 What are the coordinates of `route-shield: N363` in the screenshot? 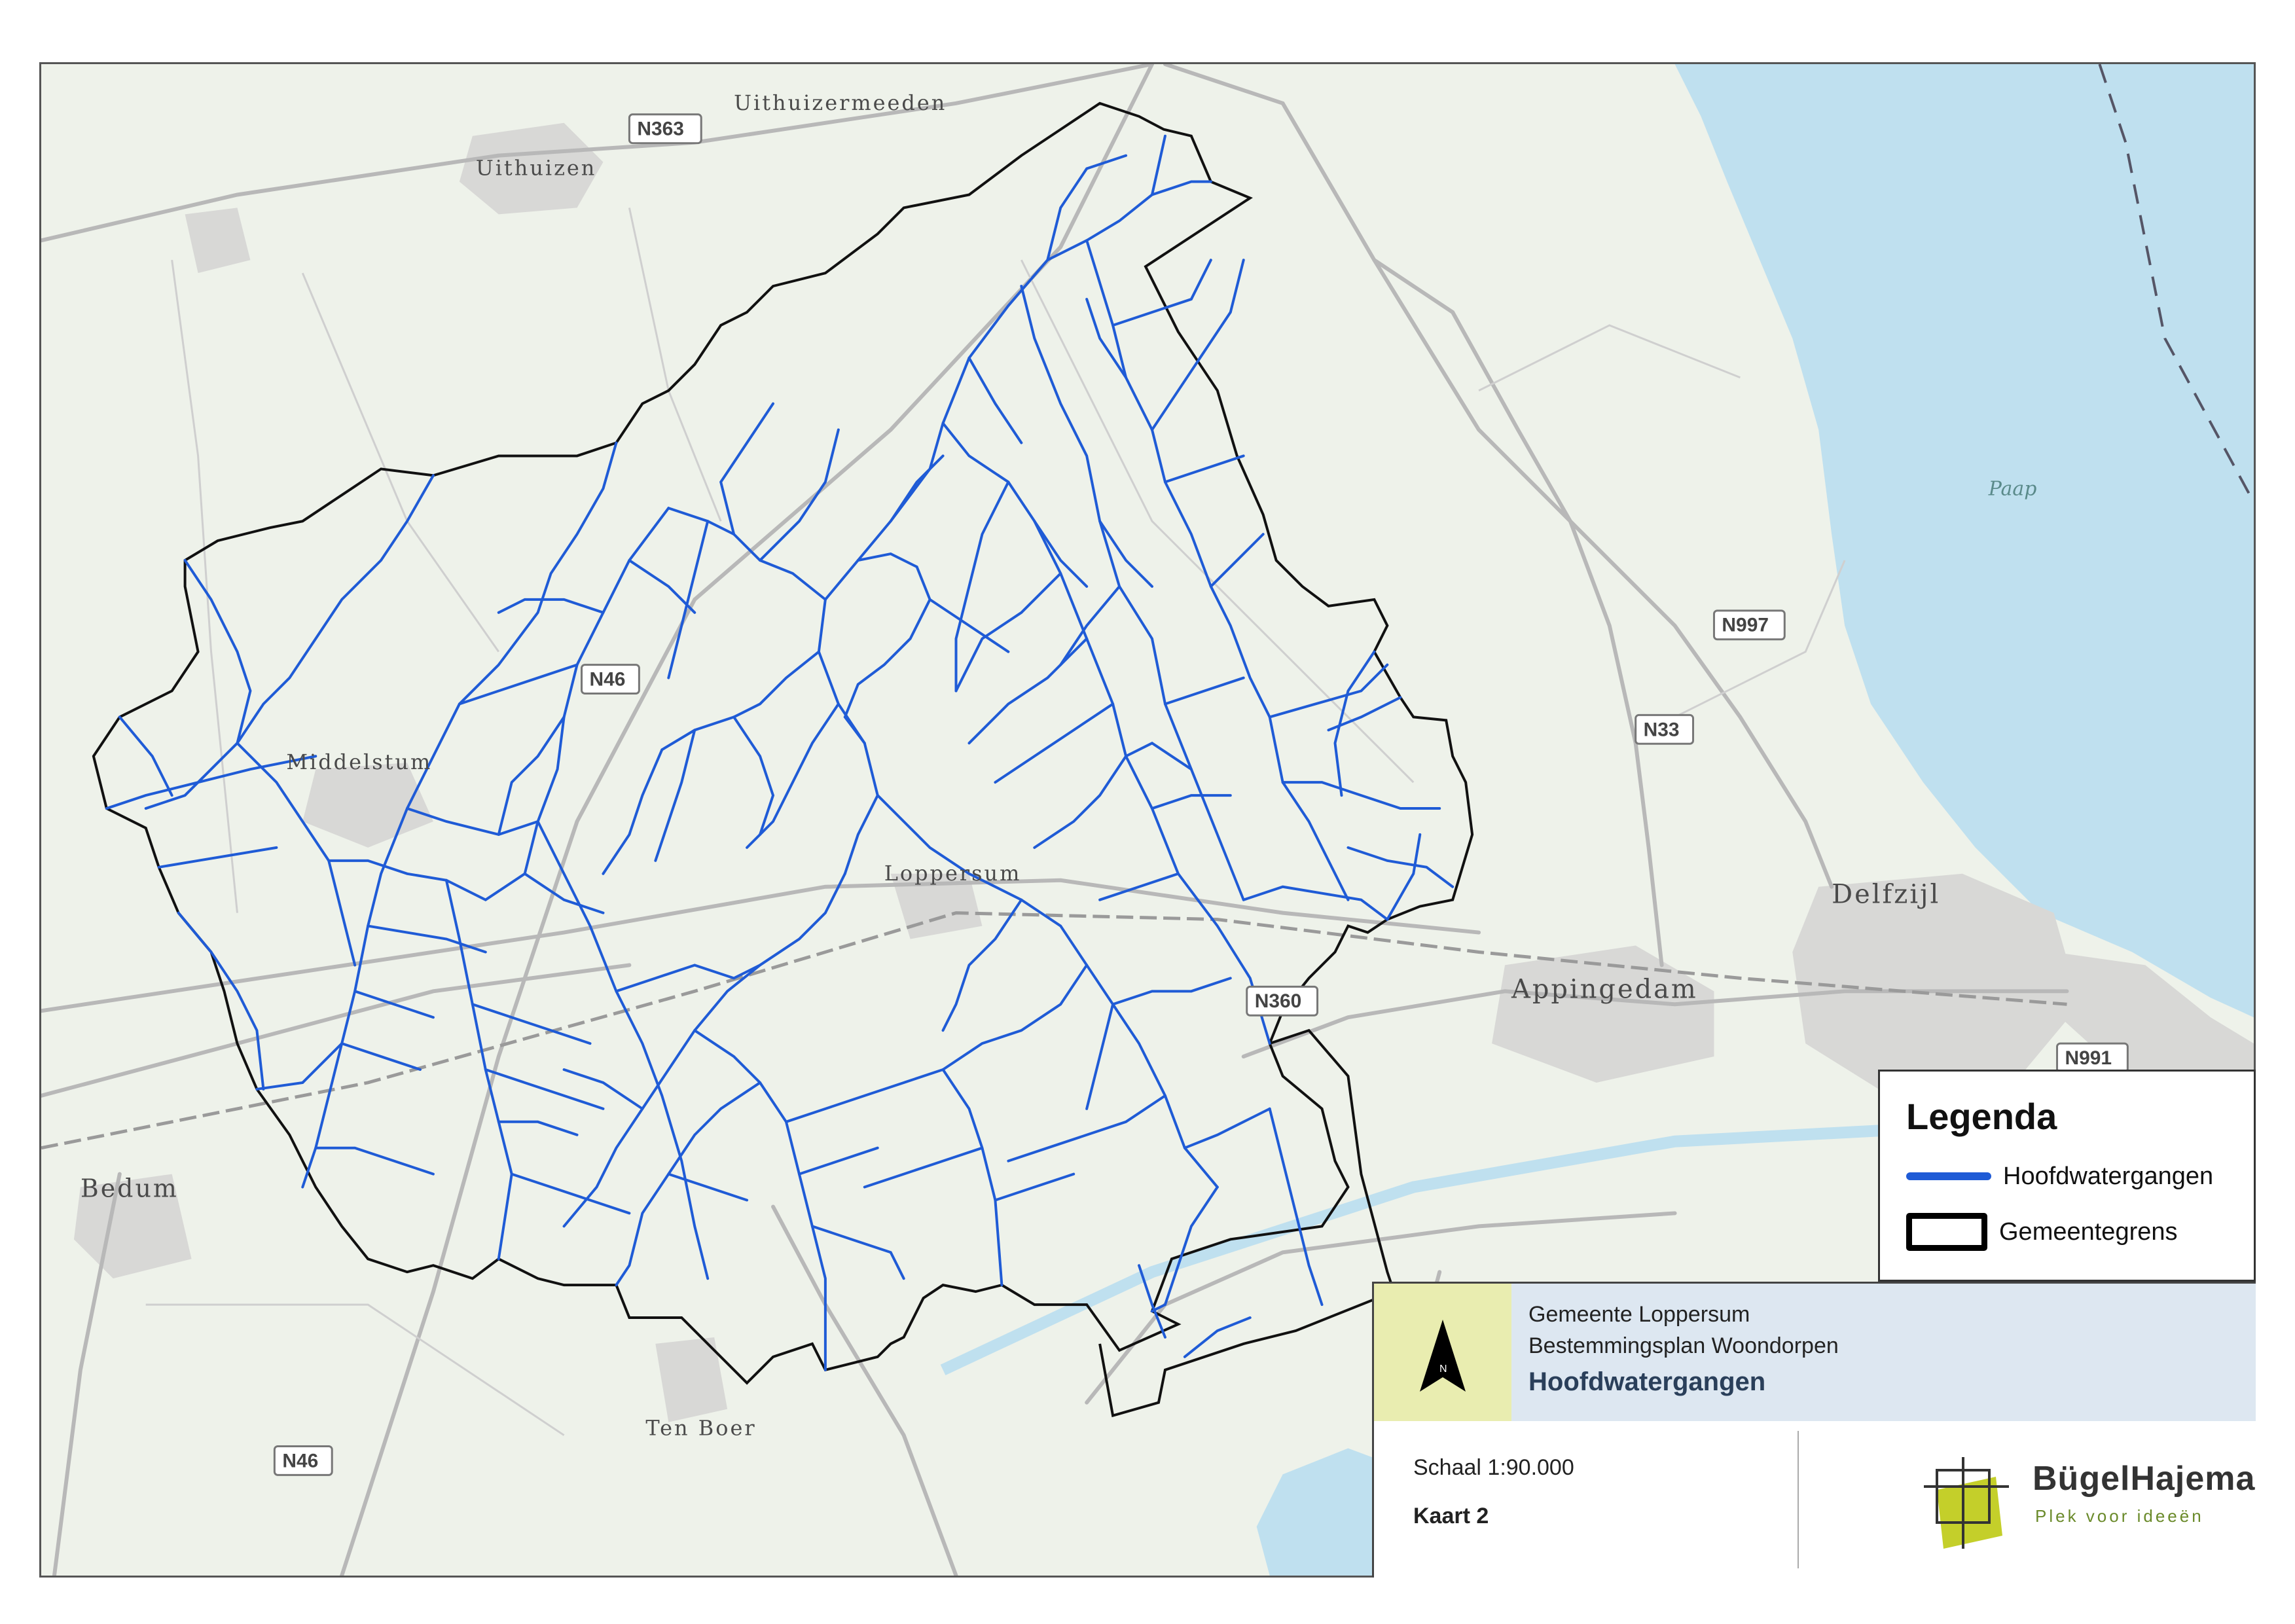 It's located at (665, 129).